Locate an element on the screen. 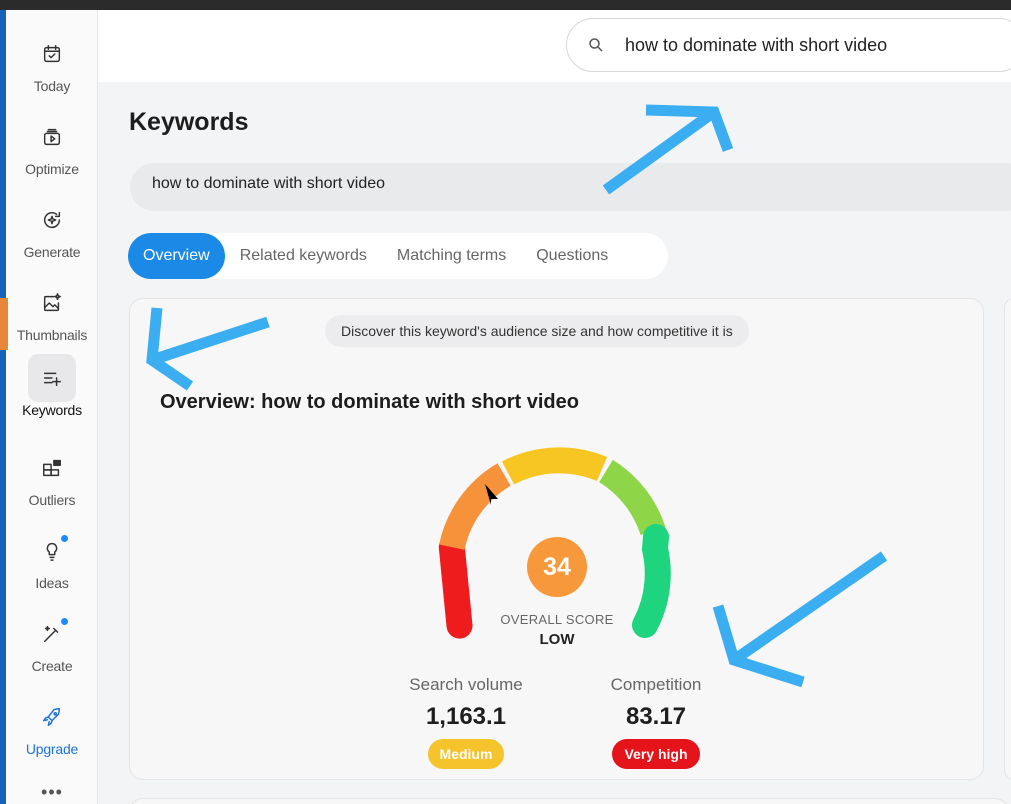 The height and width of the screenshot is (804, 1011). sidebar-item-today: Today is located at coordinates (52, 68).